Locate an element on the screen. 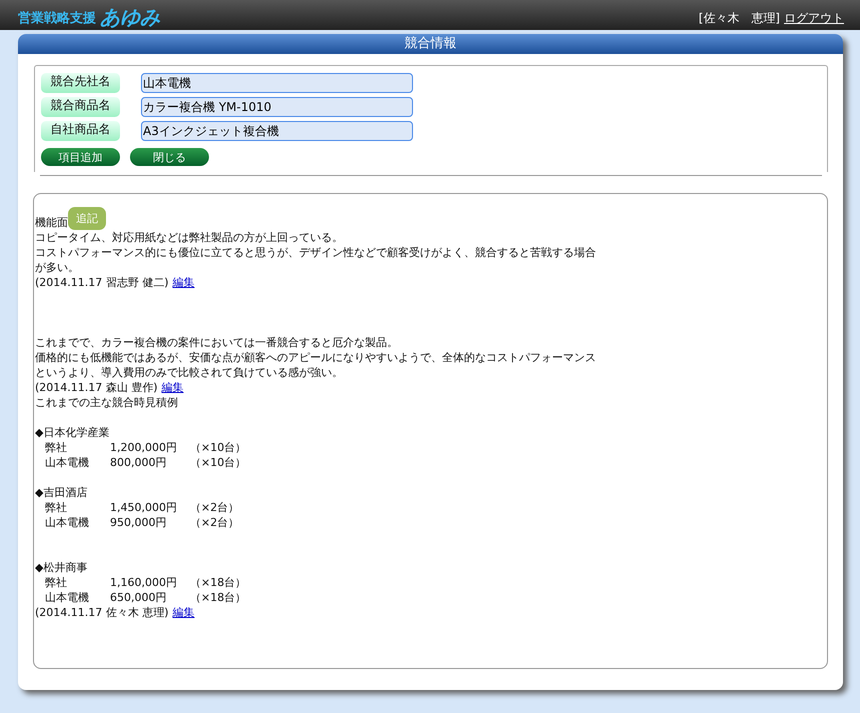 This screenshot has width=860, height=713. panel-title: 競合情報 is located at coordinates (430, 44).